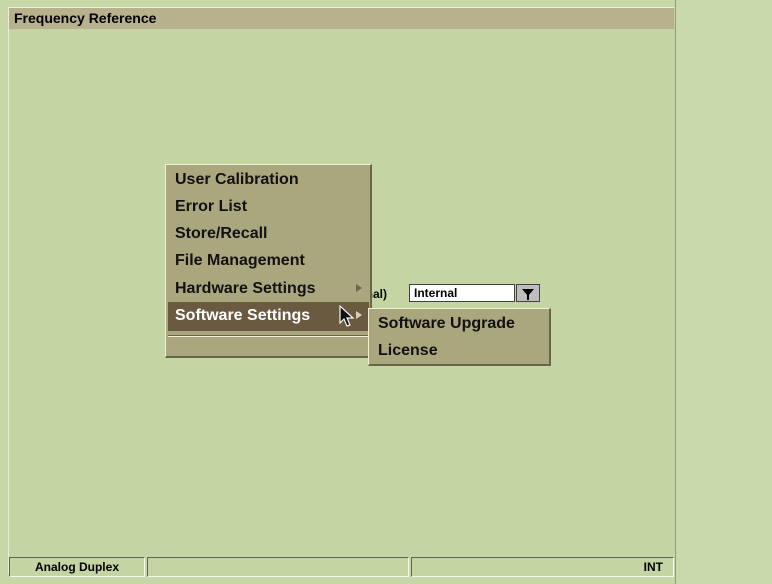 This screenshot has width=772, height=584. Describe the element at coordinates (528, 293) in the screenshot. I see `dropdown-button` at that location.